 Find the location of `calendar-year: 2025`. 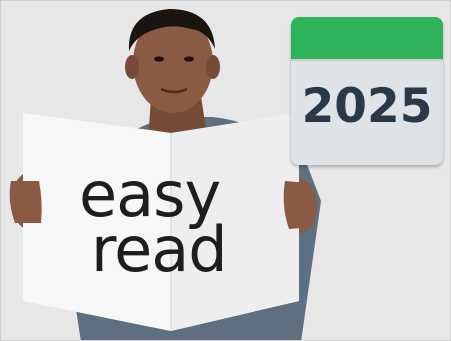

calendar-year: 2025 is located at coordinates (367, 106).